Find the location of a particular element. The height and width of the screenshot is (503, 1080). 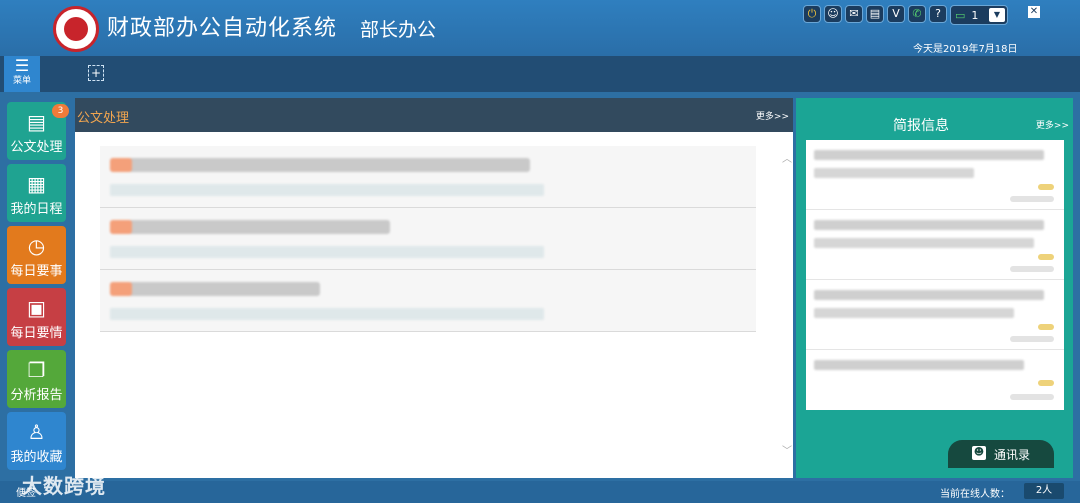

sidebar-item-analysis: ❐ 分析报告 is located at coordinates (36, 379).